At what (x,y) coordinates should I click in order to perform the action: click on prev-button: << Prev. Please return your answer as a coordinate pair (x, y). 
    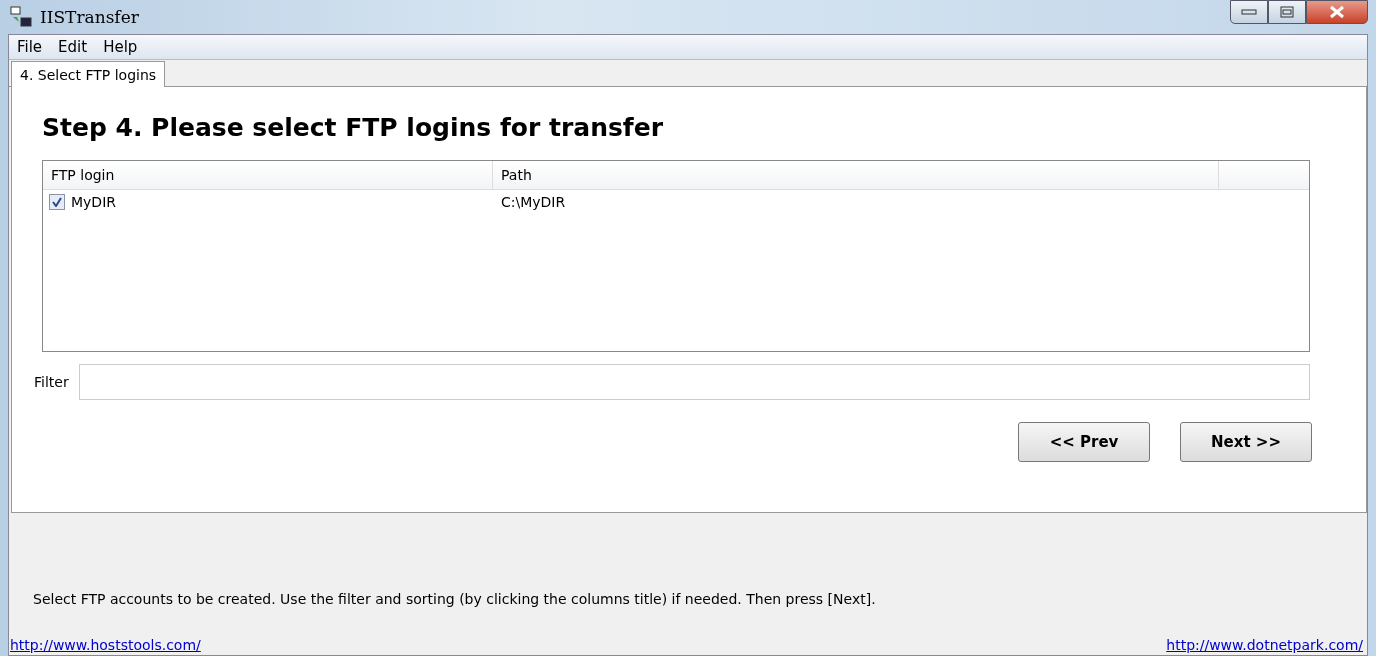
    Looking at the image, I should click on (1084, 442).